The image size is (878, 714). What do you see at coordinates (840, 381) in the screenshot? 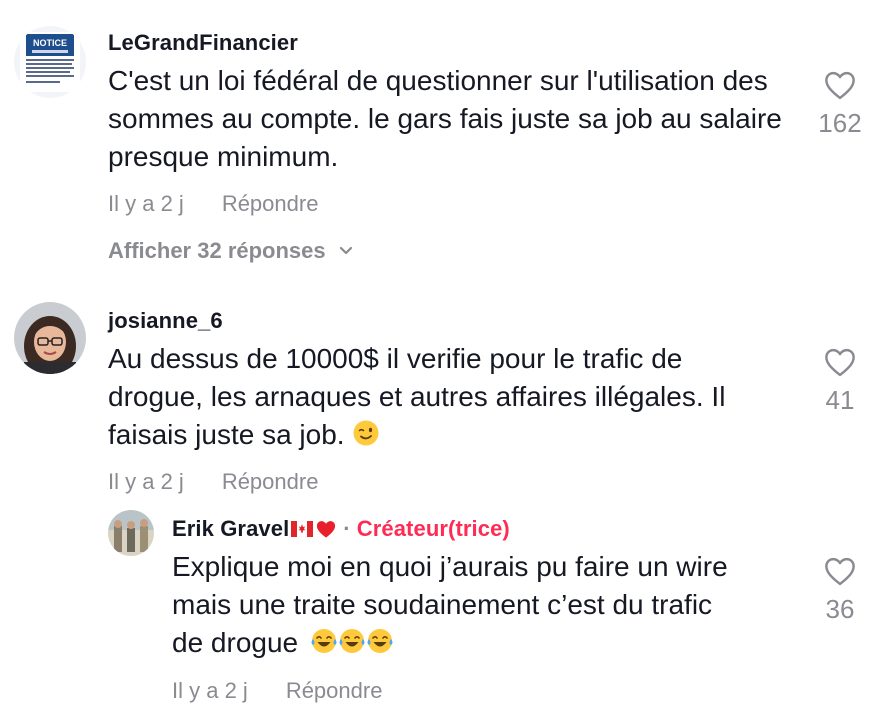
I see `like-button: 41` at bounding box center [840, 381].